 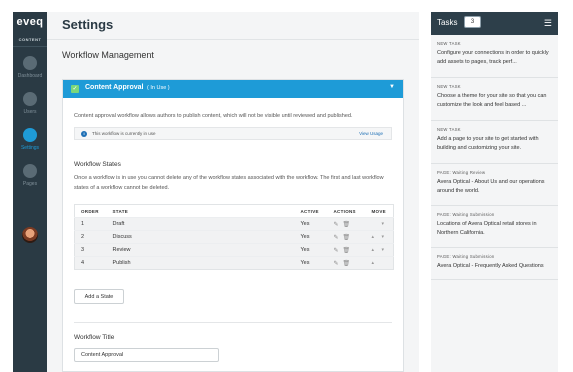 What do you see at coordinates (30, 63) in the screenshot?
I see `gauge-icon` at bounding box center [30, 63].